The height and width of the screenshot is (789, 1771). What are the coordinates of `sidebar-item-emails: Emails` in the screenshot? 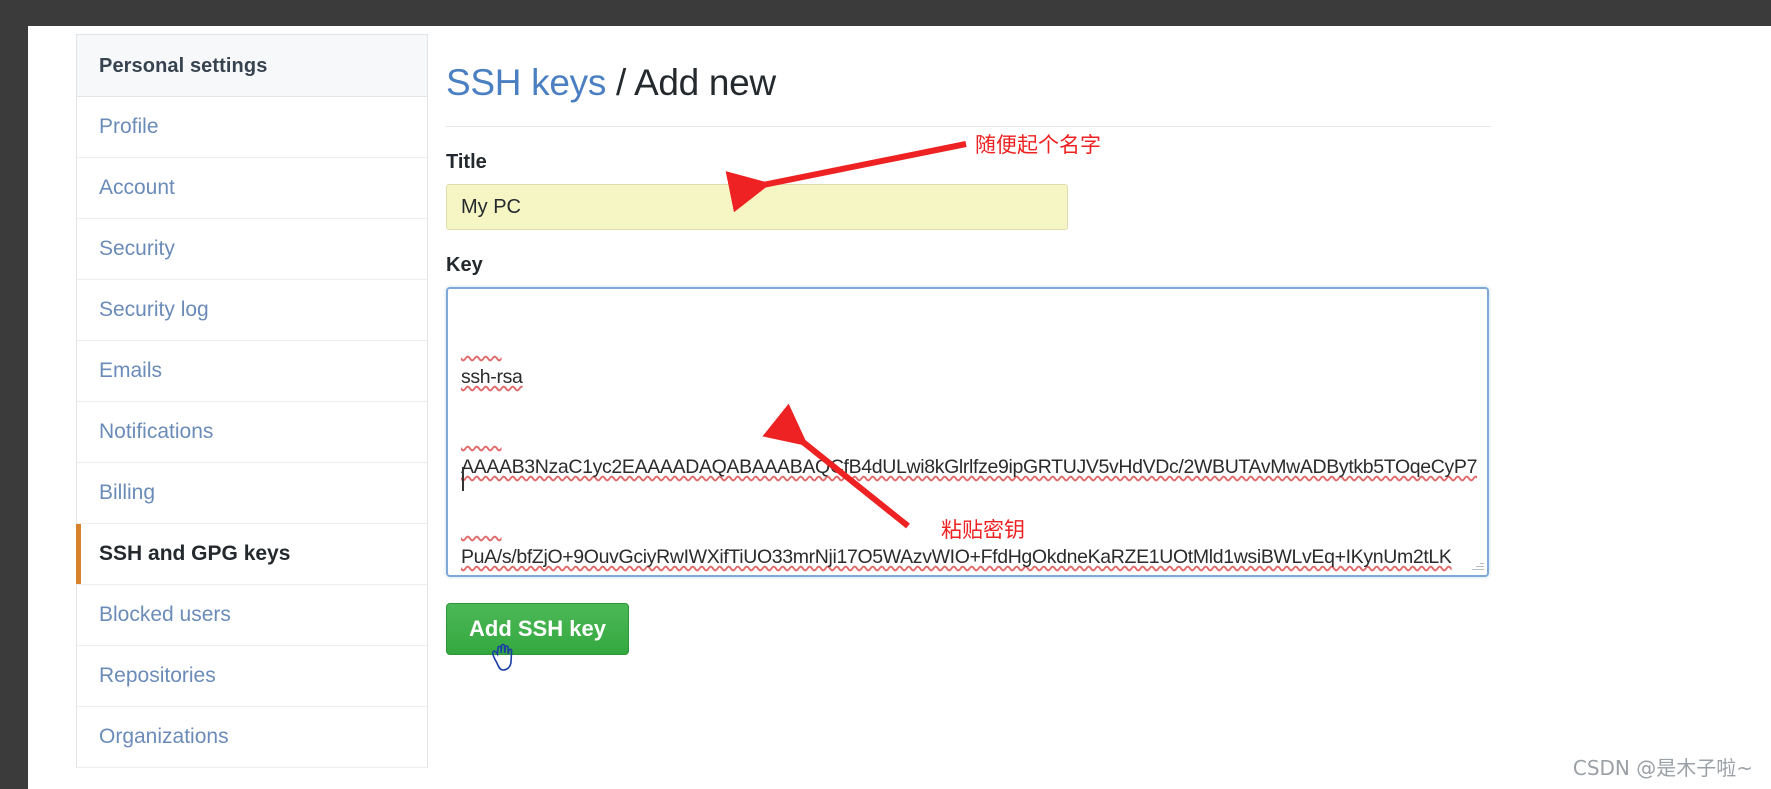 It's located at (252, 371).